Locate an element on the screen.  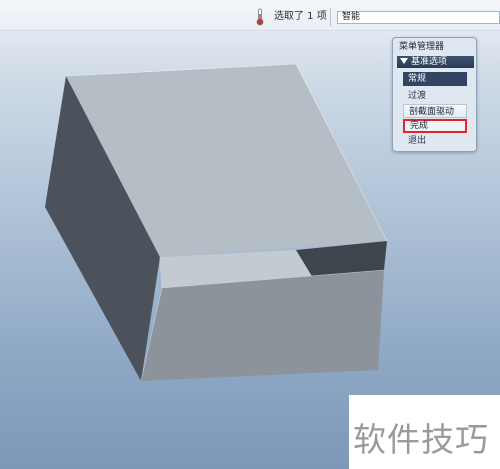
watermark-box: 软件技巧 is located at coordinates (424, 432).